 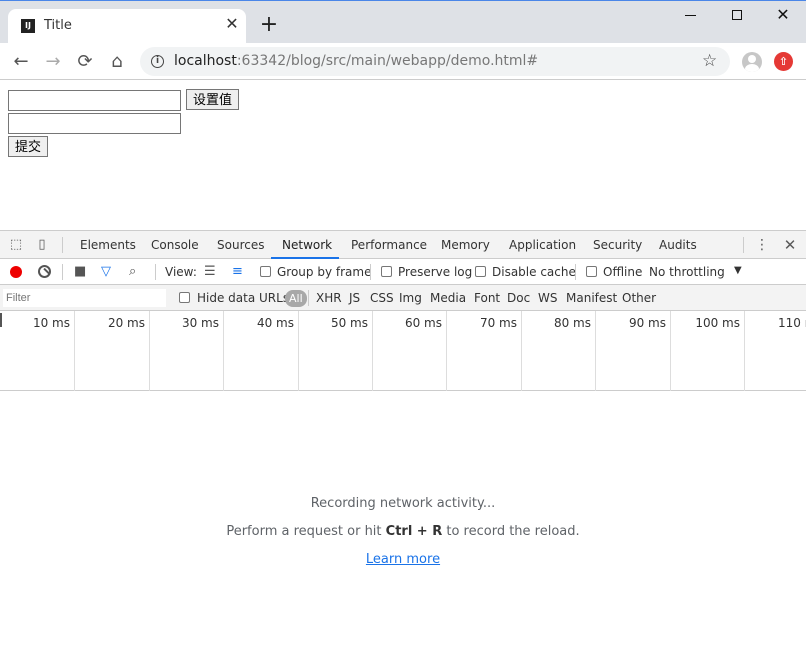 I want to click on type-filter-font: Font, so click(x=487, y=298).